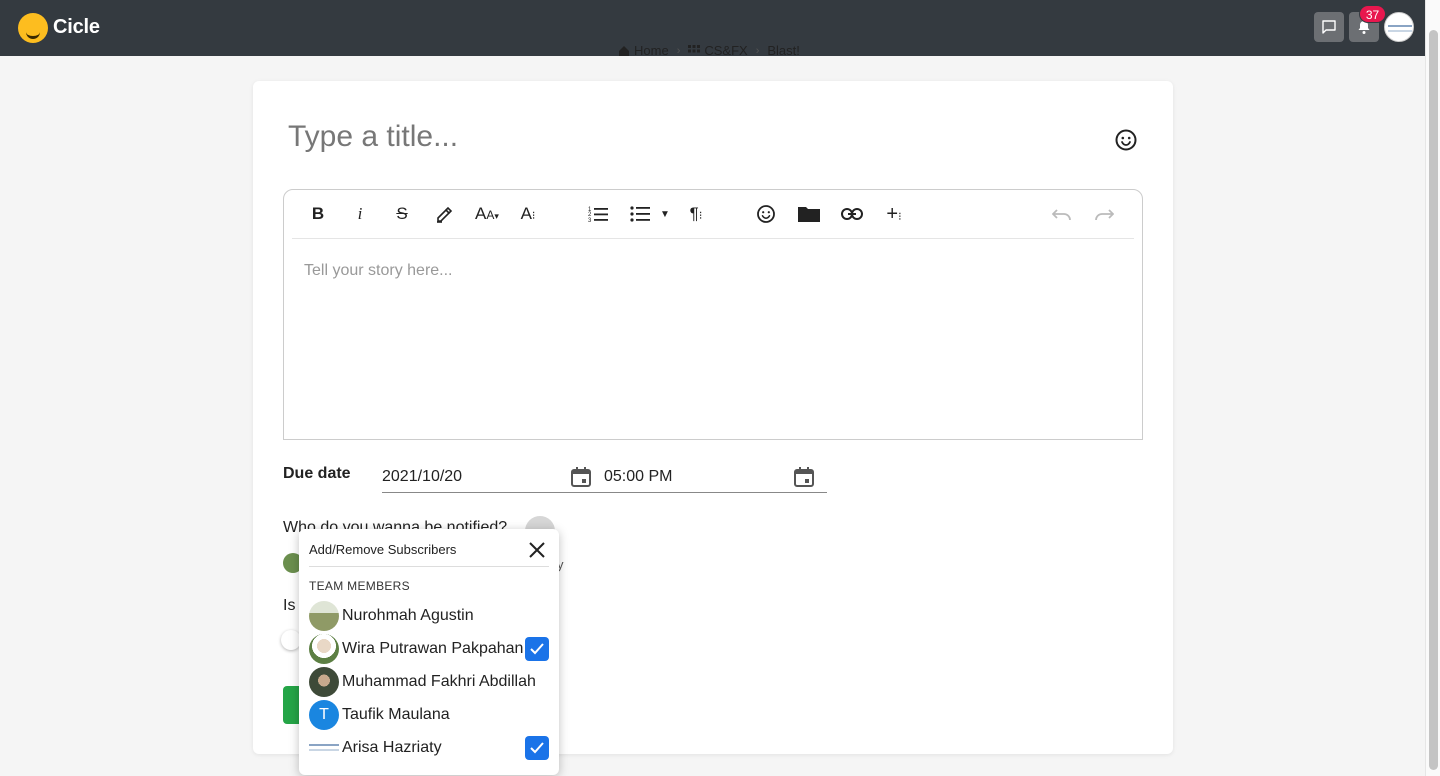  I want to click on close-icon, so click(537, 550).